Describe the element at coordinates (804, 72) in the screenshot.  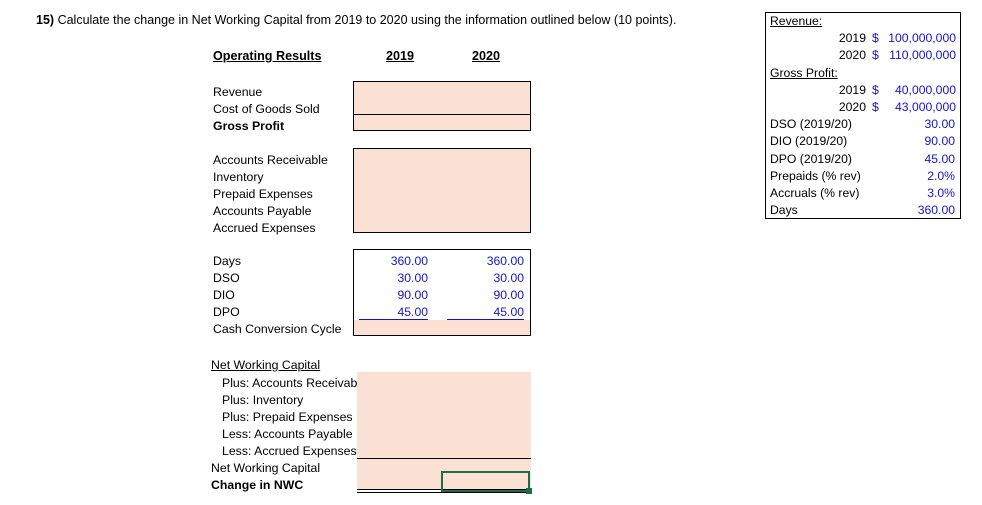
I see `assumptions-label-gross-profit: Gross Profit:` at that location.